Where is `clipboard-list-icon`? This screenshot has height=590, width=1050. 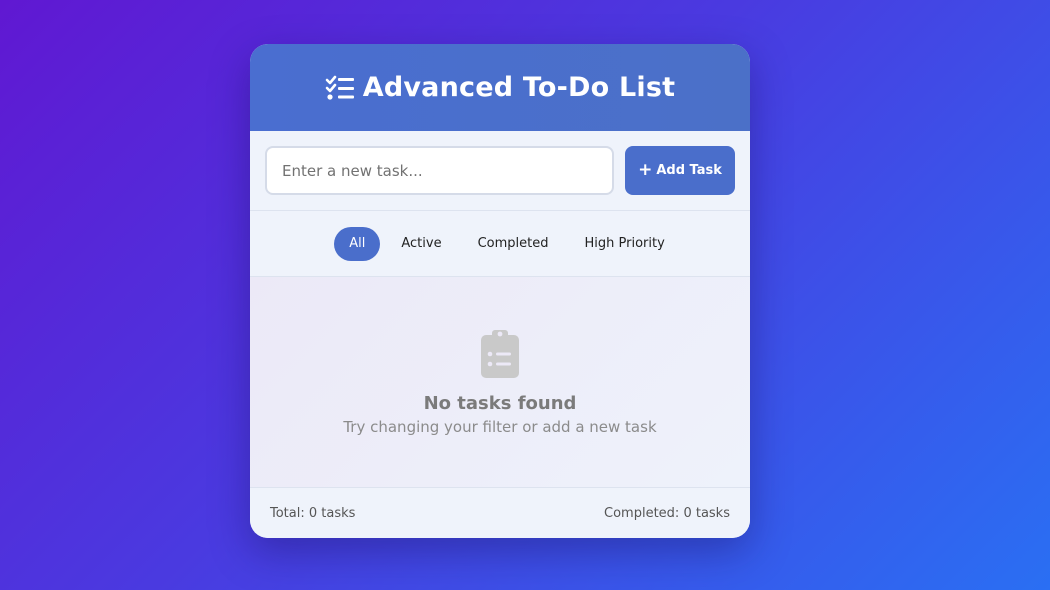 clipboard-list-icon is located at coordinates (500, 354).